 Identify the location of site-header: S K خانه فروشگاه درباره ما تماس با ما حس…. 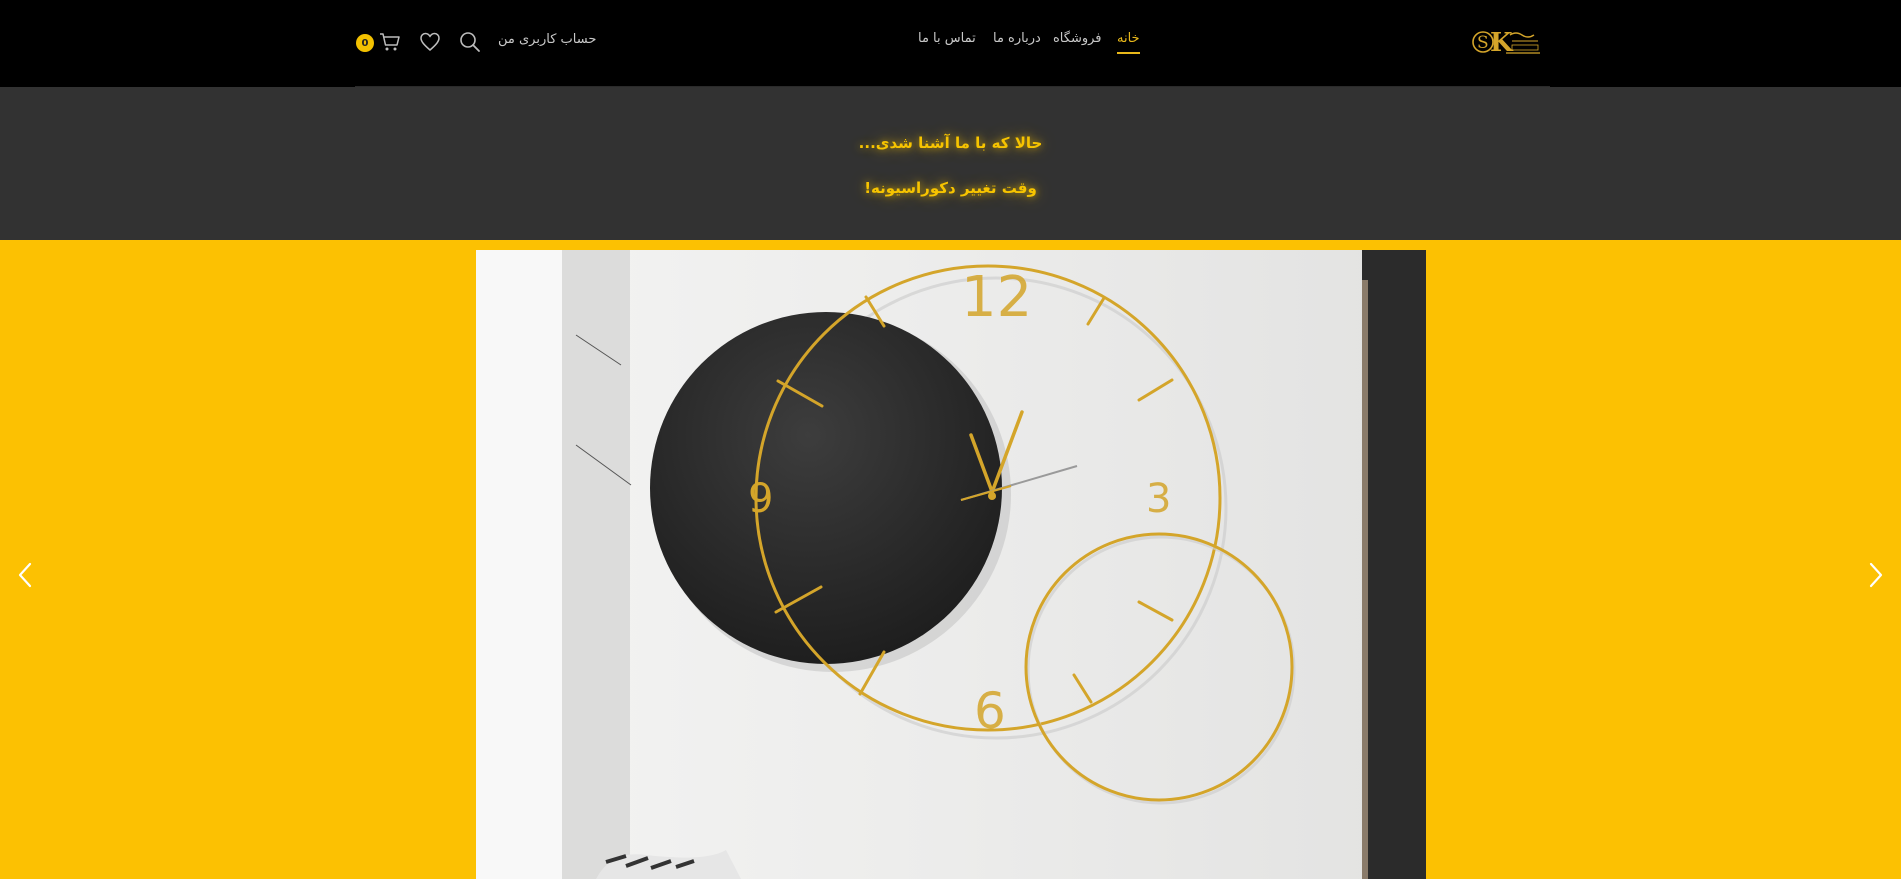
(950, 43).